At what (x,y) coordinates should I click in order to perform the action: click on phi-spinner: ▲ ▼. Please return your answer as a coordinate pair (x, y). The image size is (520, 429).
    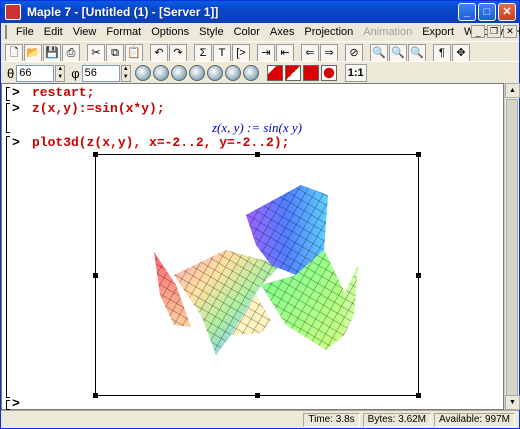
    Looking at the image, I should click on (125, 73).